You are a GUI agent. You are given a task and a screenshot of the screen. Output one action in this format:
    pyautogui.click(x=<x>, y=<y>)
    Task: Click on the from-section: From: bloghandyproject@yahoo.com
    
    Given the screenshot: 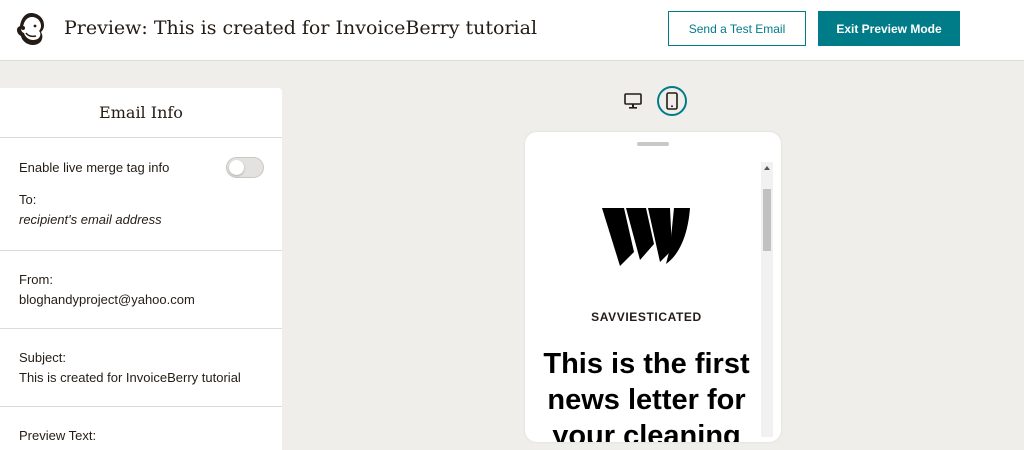 What is the action you would take?
    pyautogui.click(x=141, y=290)
    